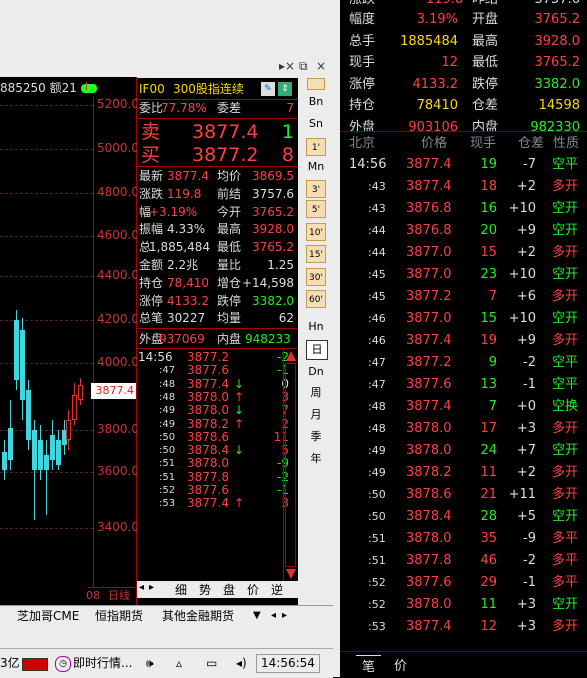 This screenshot has height=678, width=587. I want to click on gridline, so click(46, 430).